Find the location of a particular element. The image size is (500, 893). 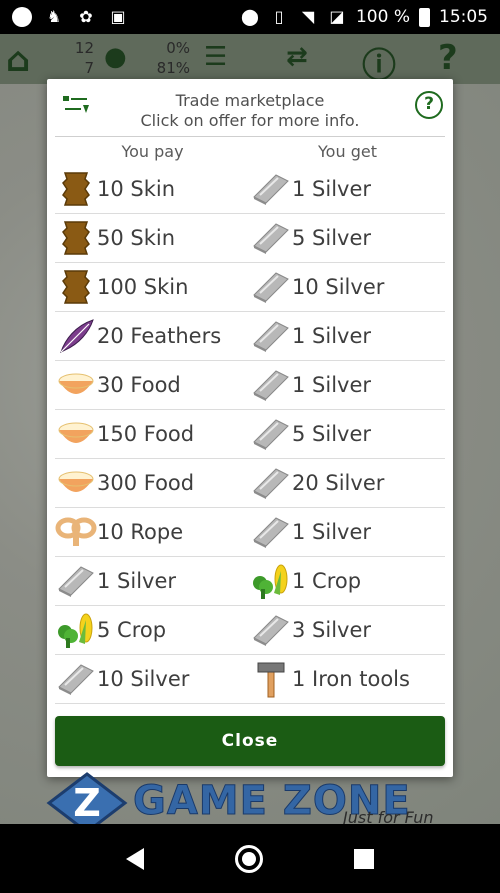

pay-cell: 20 Feathers is located at coordinates (152, 336).